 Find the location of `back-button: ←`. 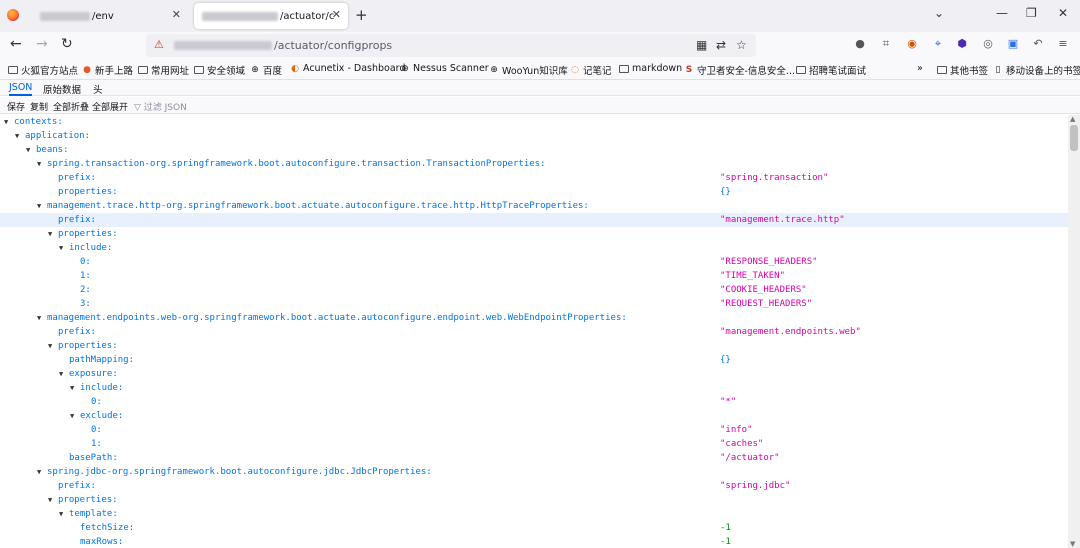

back-button: ← is located at coordinates (16, 44).